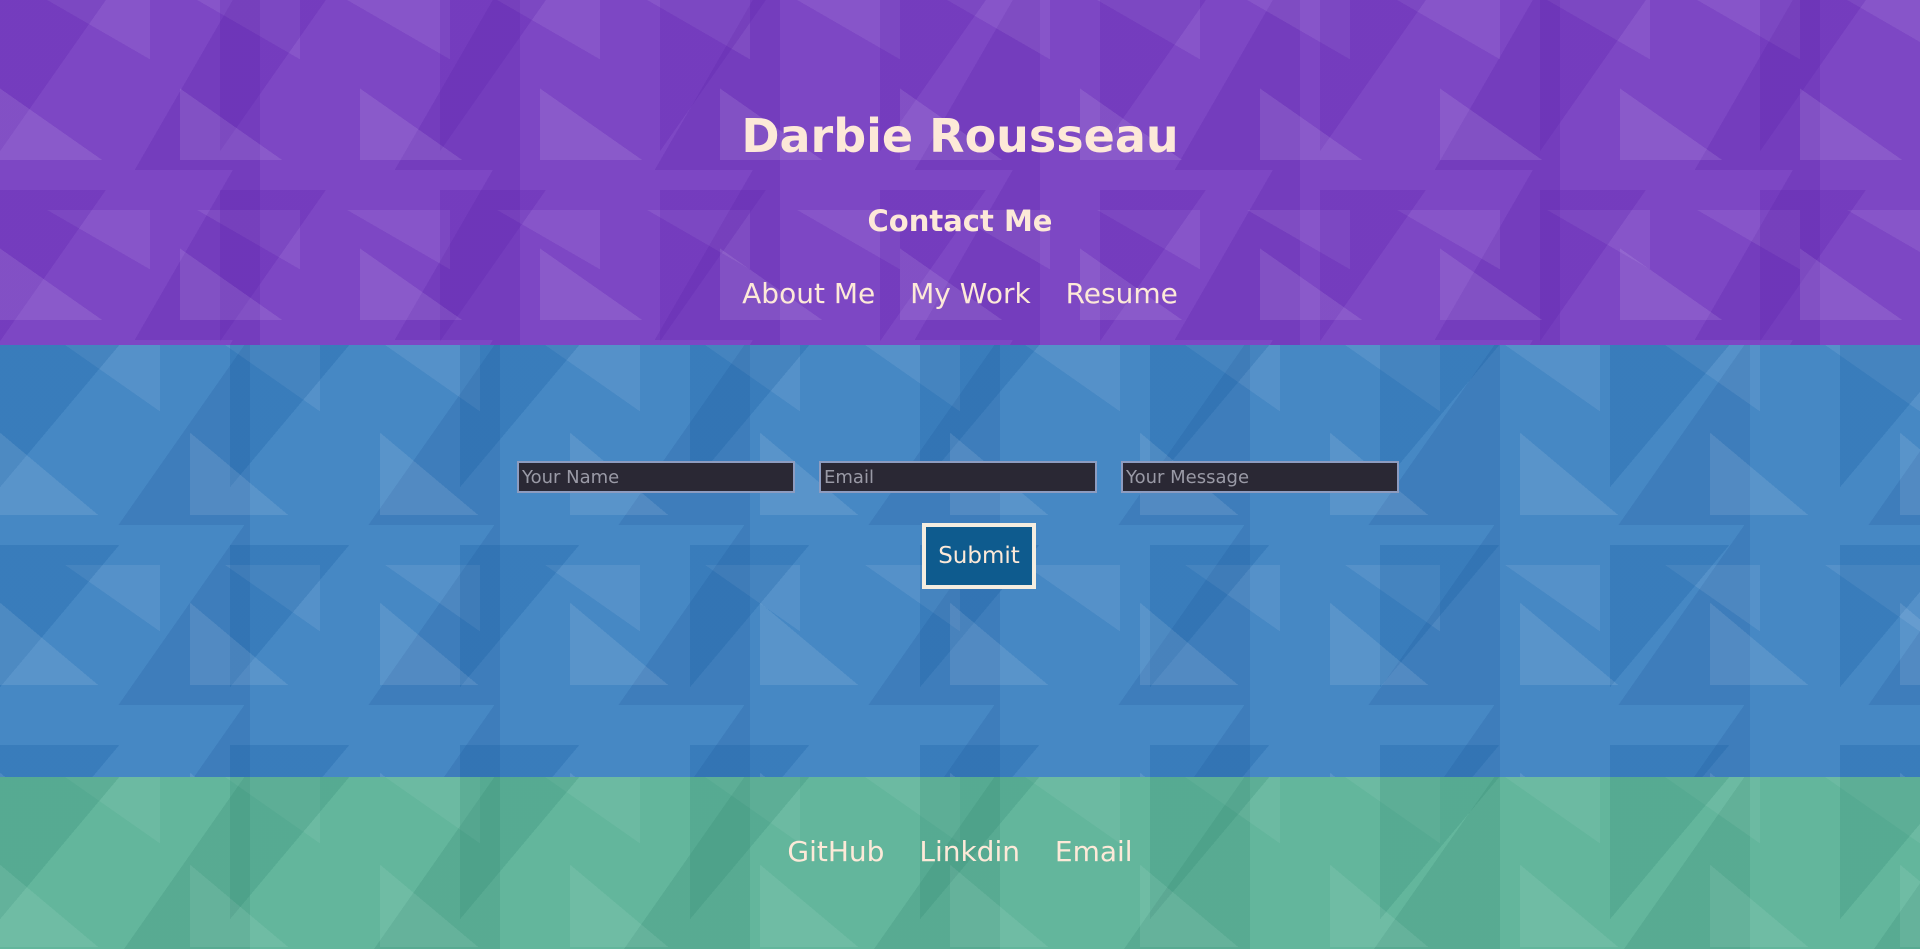  I want to click on name-input, so click(656, 477).